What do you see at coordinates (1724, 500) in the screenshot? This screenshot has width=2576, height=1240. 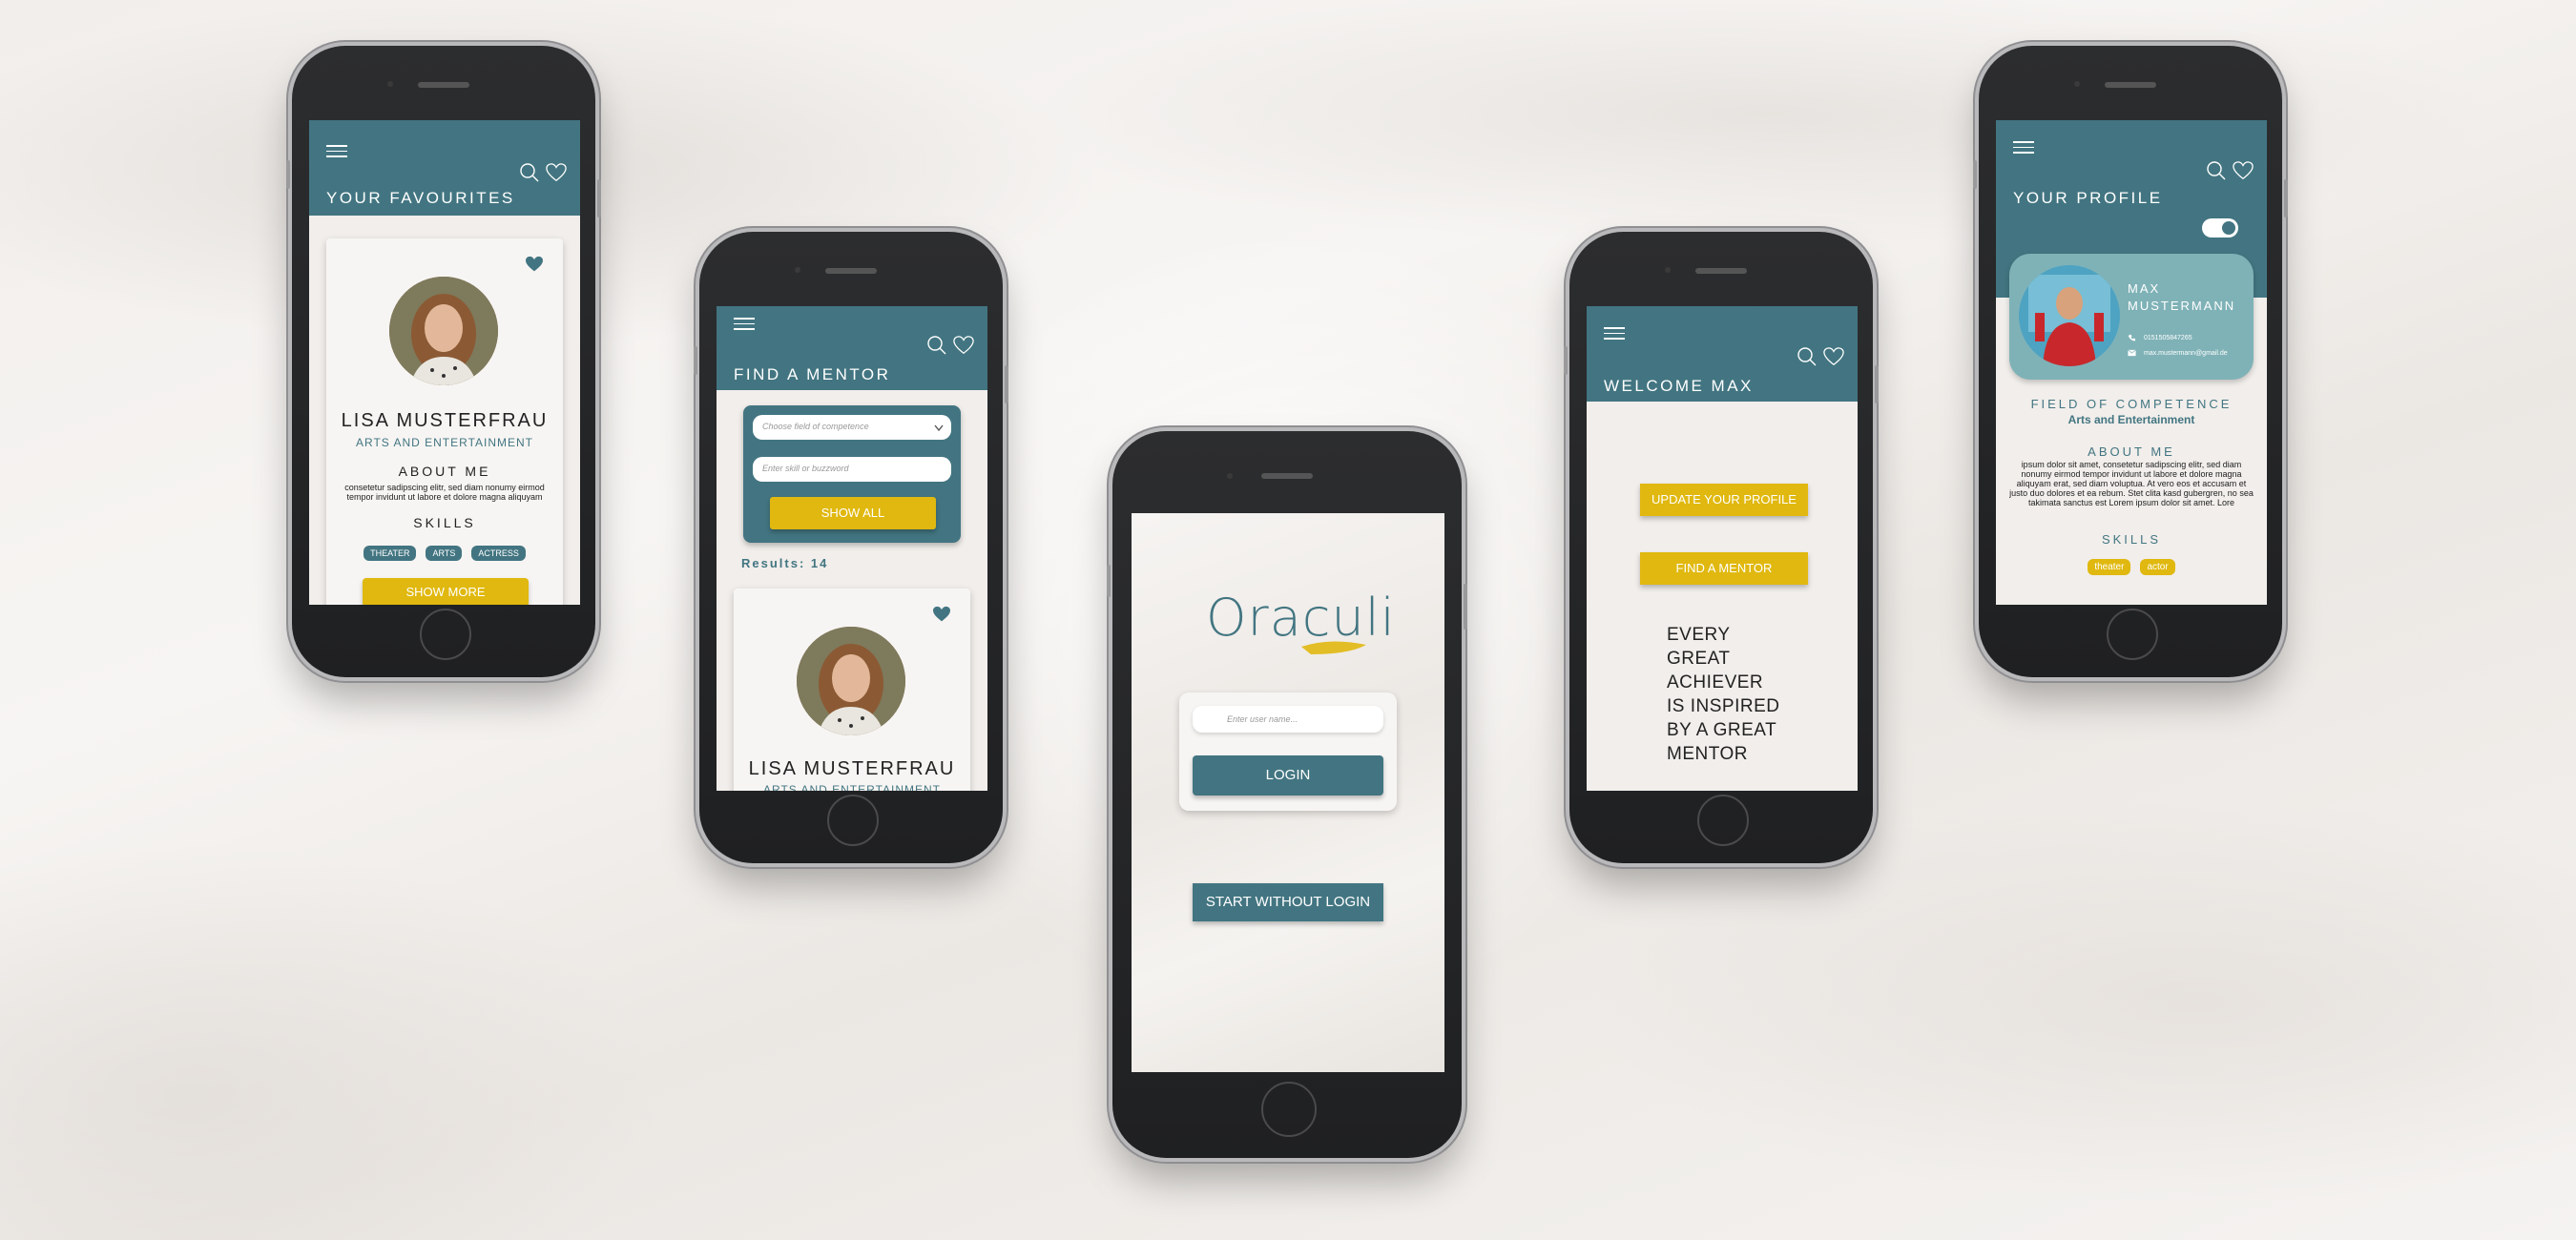 I see `update-profile-button: UPDATE YOUR PROFILE` at bounding box center [1724, 500].